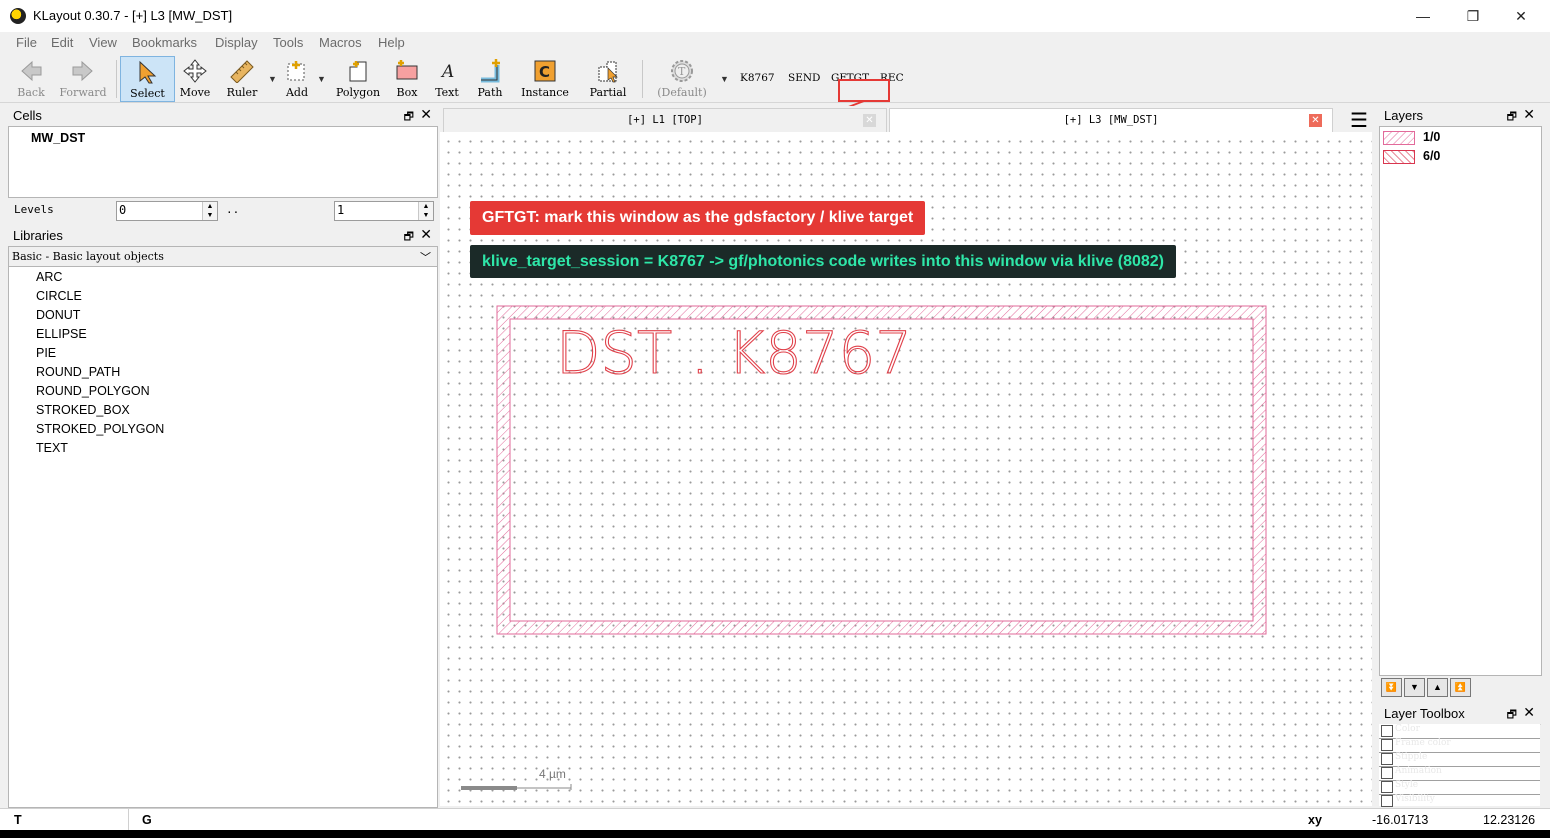 This screenshot has width=1550, height=838. I want to click on cells-panel-title: Cells, so click(27, 115).